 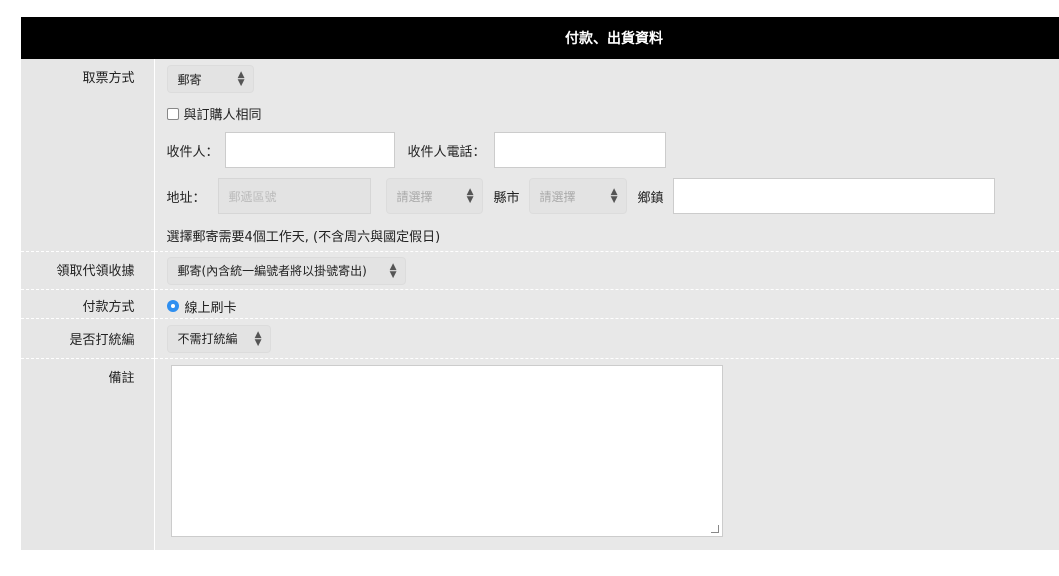 What do you see at coordinates (294, 196) in the screenshot?
I see `zip-code-input: 郵遞區號` at bounding box center [294, 196].